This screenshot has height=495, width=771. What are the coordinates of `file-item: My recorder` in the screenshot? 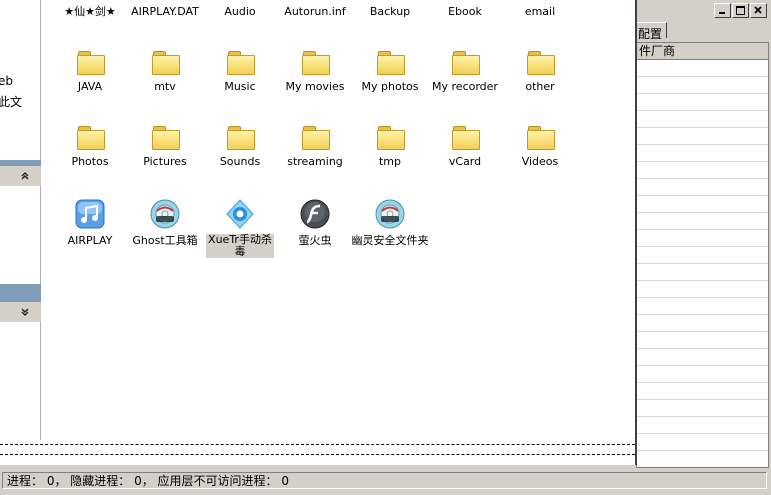 It's located at (465, 71).